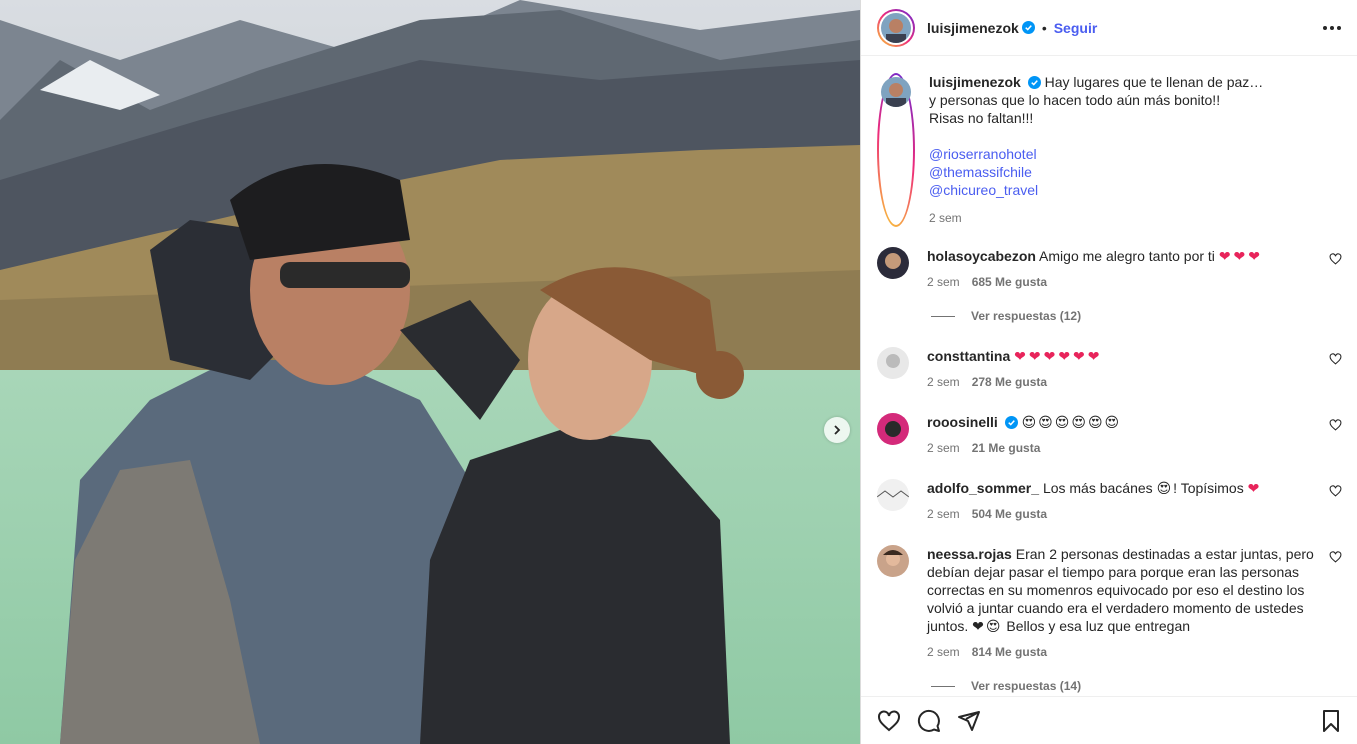 The image size is (1357, 744). Describe the element at coordinates (1058, 356) in the screenshot. I see `comment-emoji: ❤❤❤❤❤❤` at that location.